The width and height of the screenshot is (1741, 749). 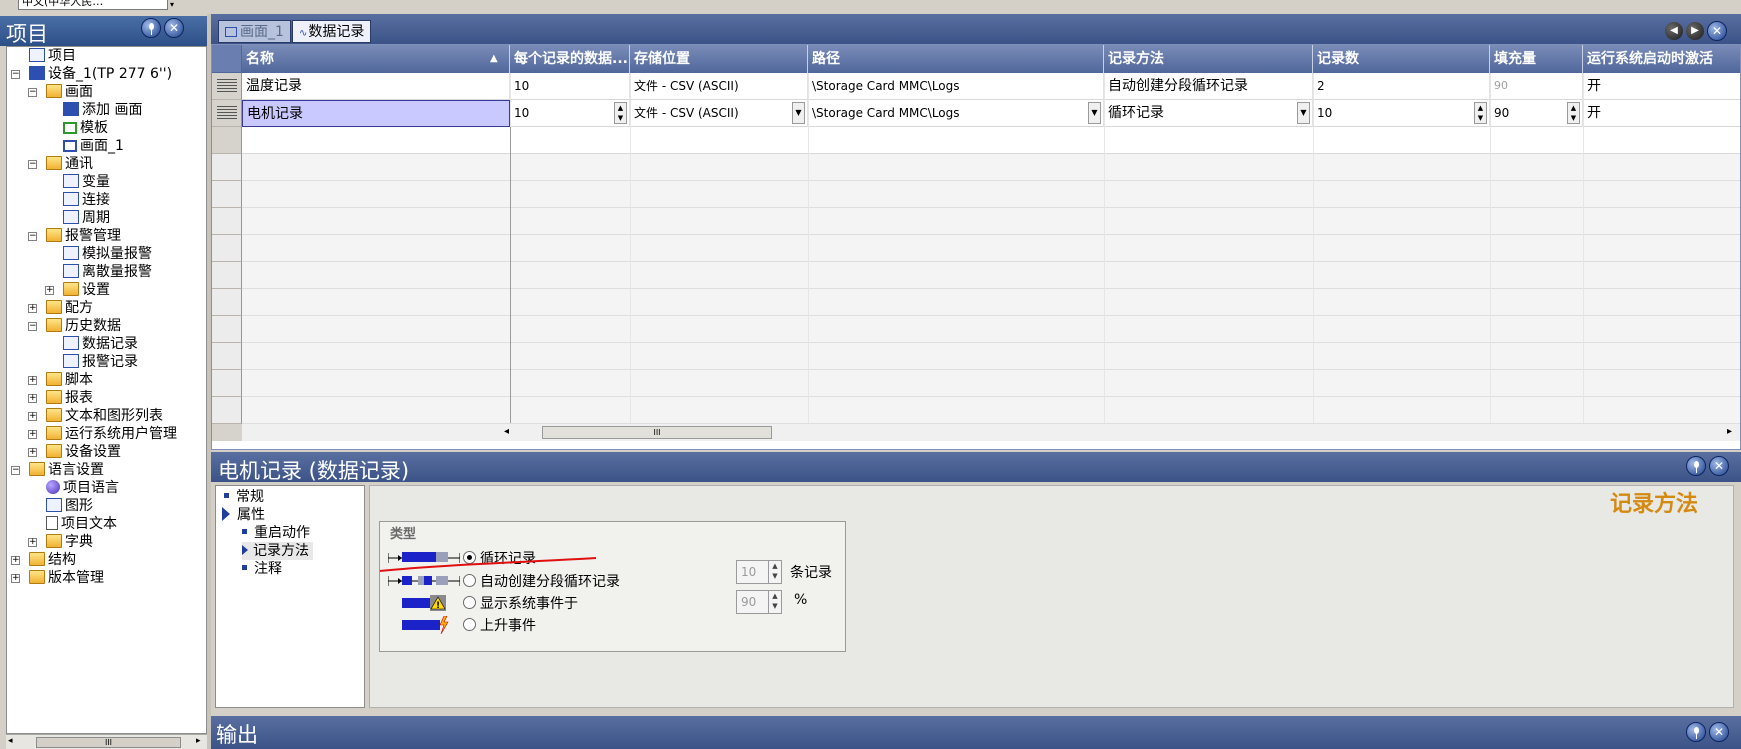 I want to click on next-tab-icon: ▶, so click(x=1695, y=31).